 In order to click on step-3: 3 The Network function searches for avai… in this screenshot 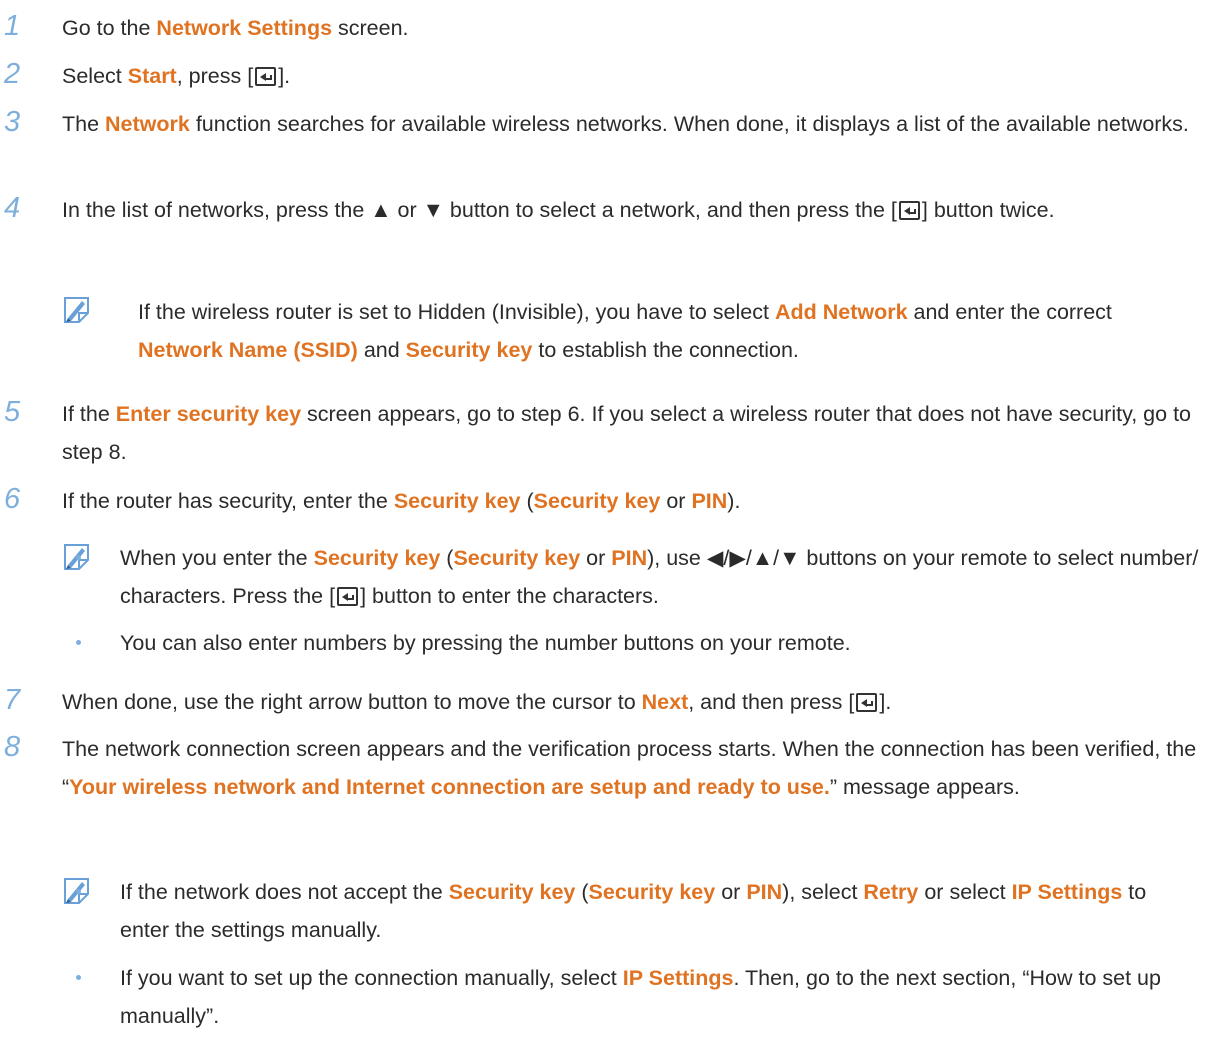, I will do `click(600, 124)`.